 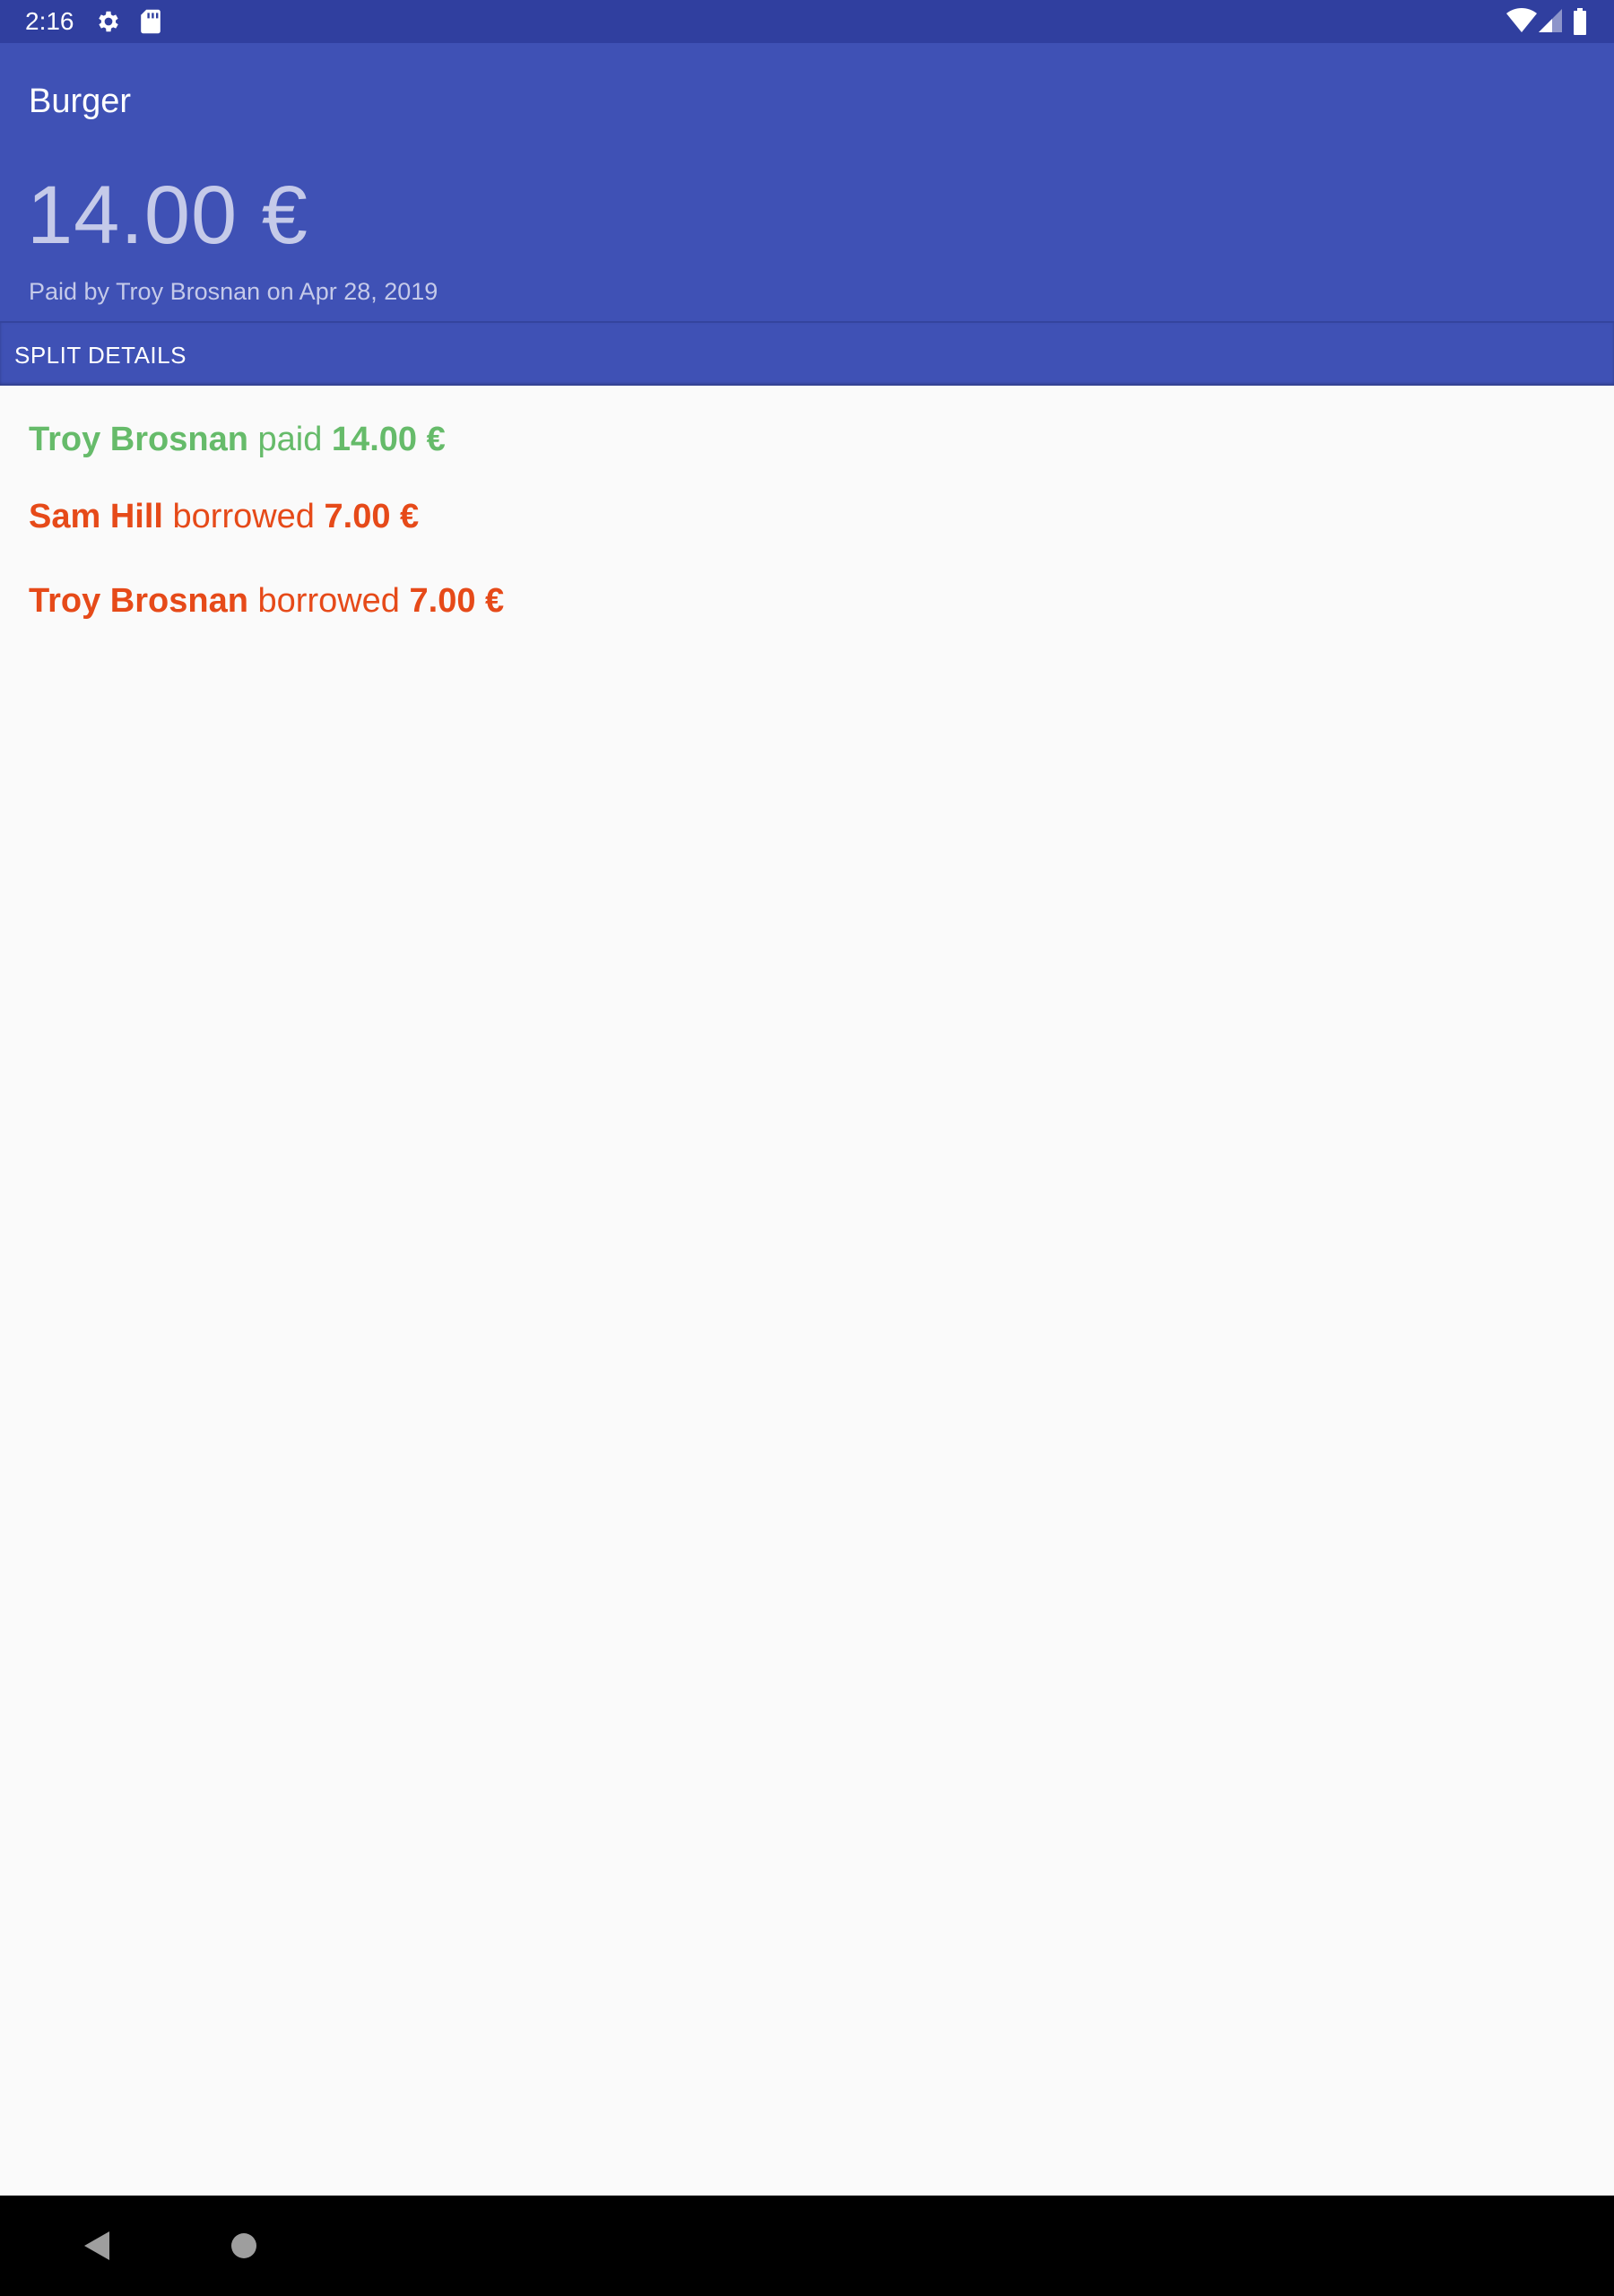 I want to click on back-icon, so click(x=96, y=2245).